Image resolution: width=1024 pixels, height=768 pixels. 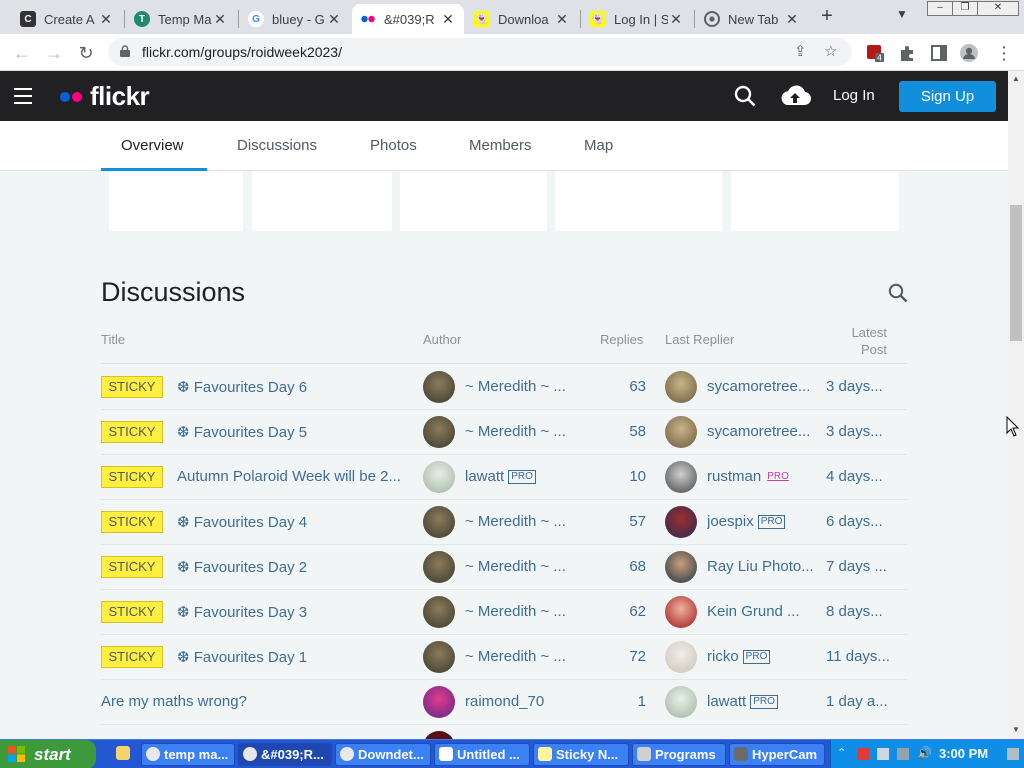 I want to click on page-scrollbar: ▲ ▼, so click(x=1016, y=405).